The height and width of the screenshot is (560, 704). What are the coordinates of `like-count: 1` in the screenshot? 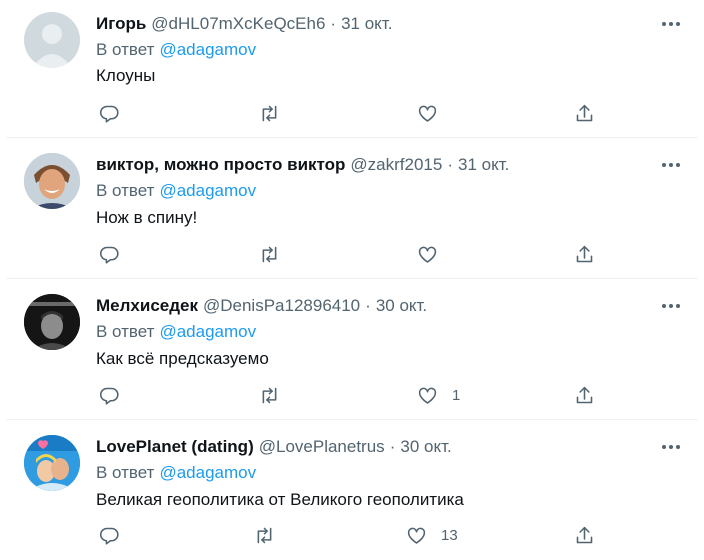 It's located at (456, 395).